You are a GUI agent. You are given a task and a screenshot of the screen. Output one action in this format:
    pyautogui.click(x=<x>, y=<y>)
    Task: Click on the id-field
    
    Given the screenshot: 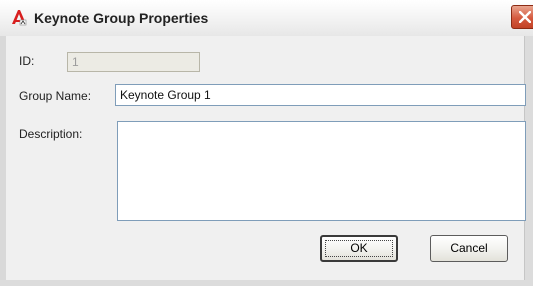 What is the action you would take?
    pyautogui.click(x=133, y=62)
    